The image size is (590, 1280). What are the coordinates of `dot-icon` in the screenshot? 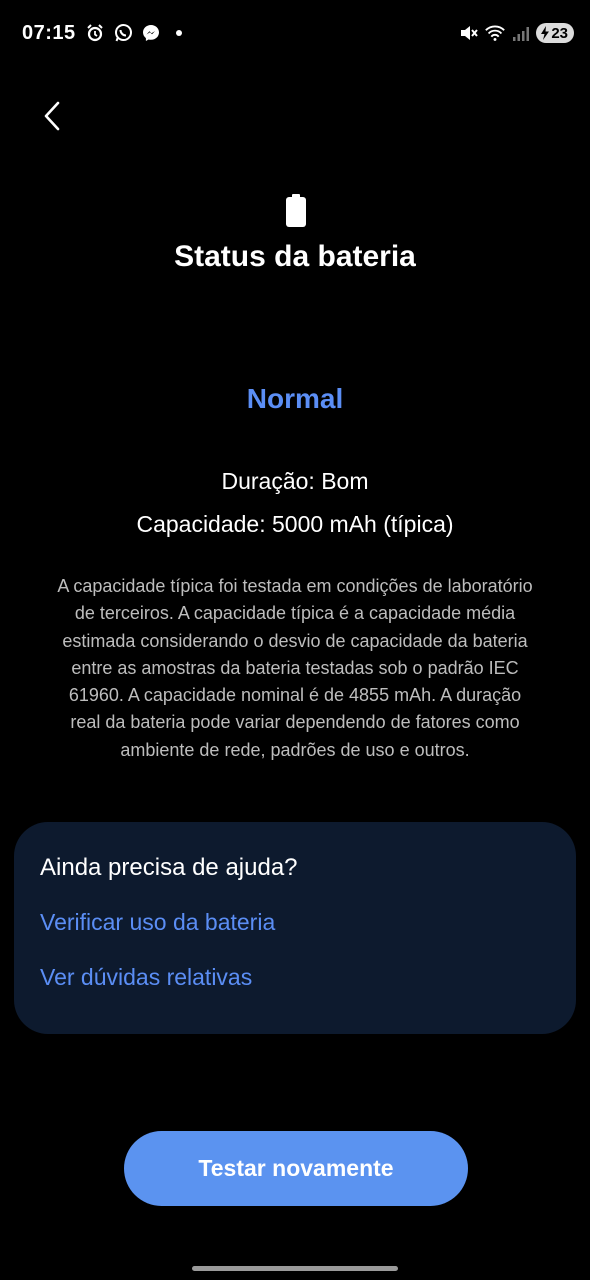 It's located at (179, 33).